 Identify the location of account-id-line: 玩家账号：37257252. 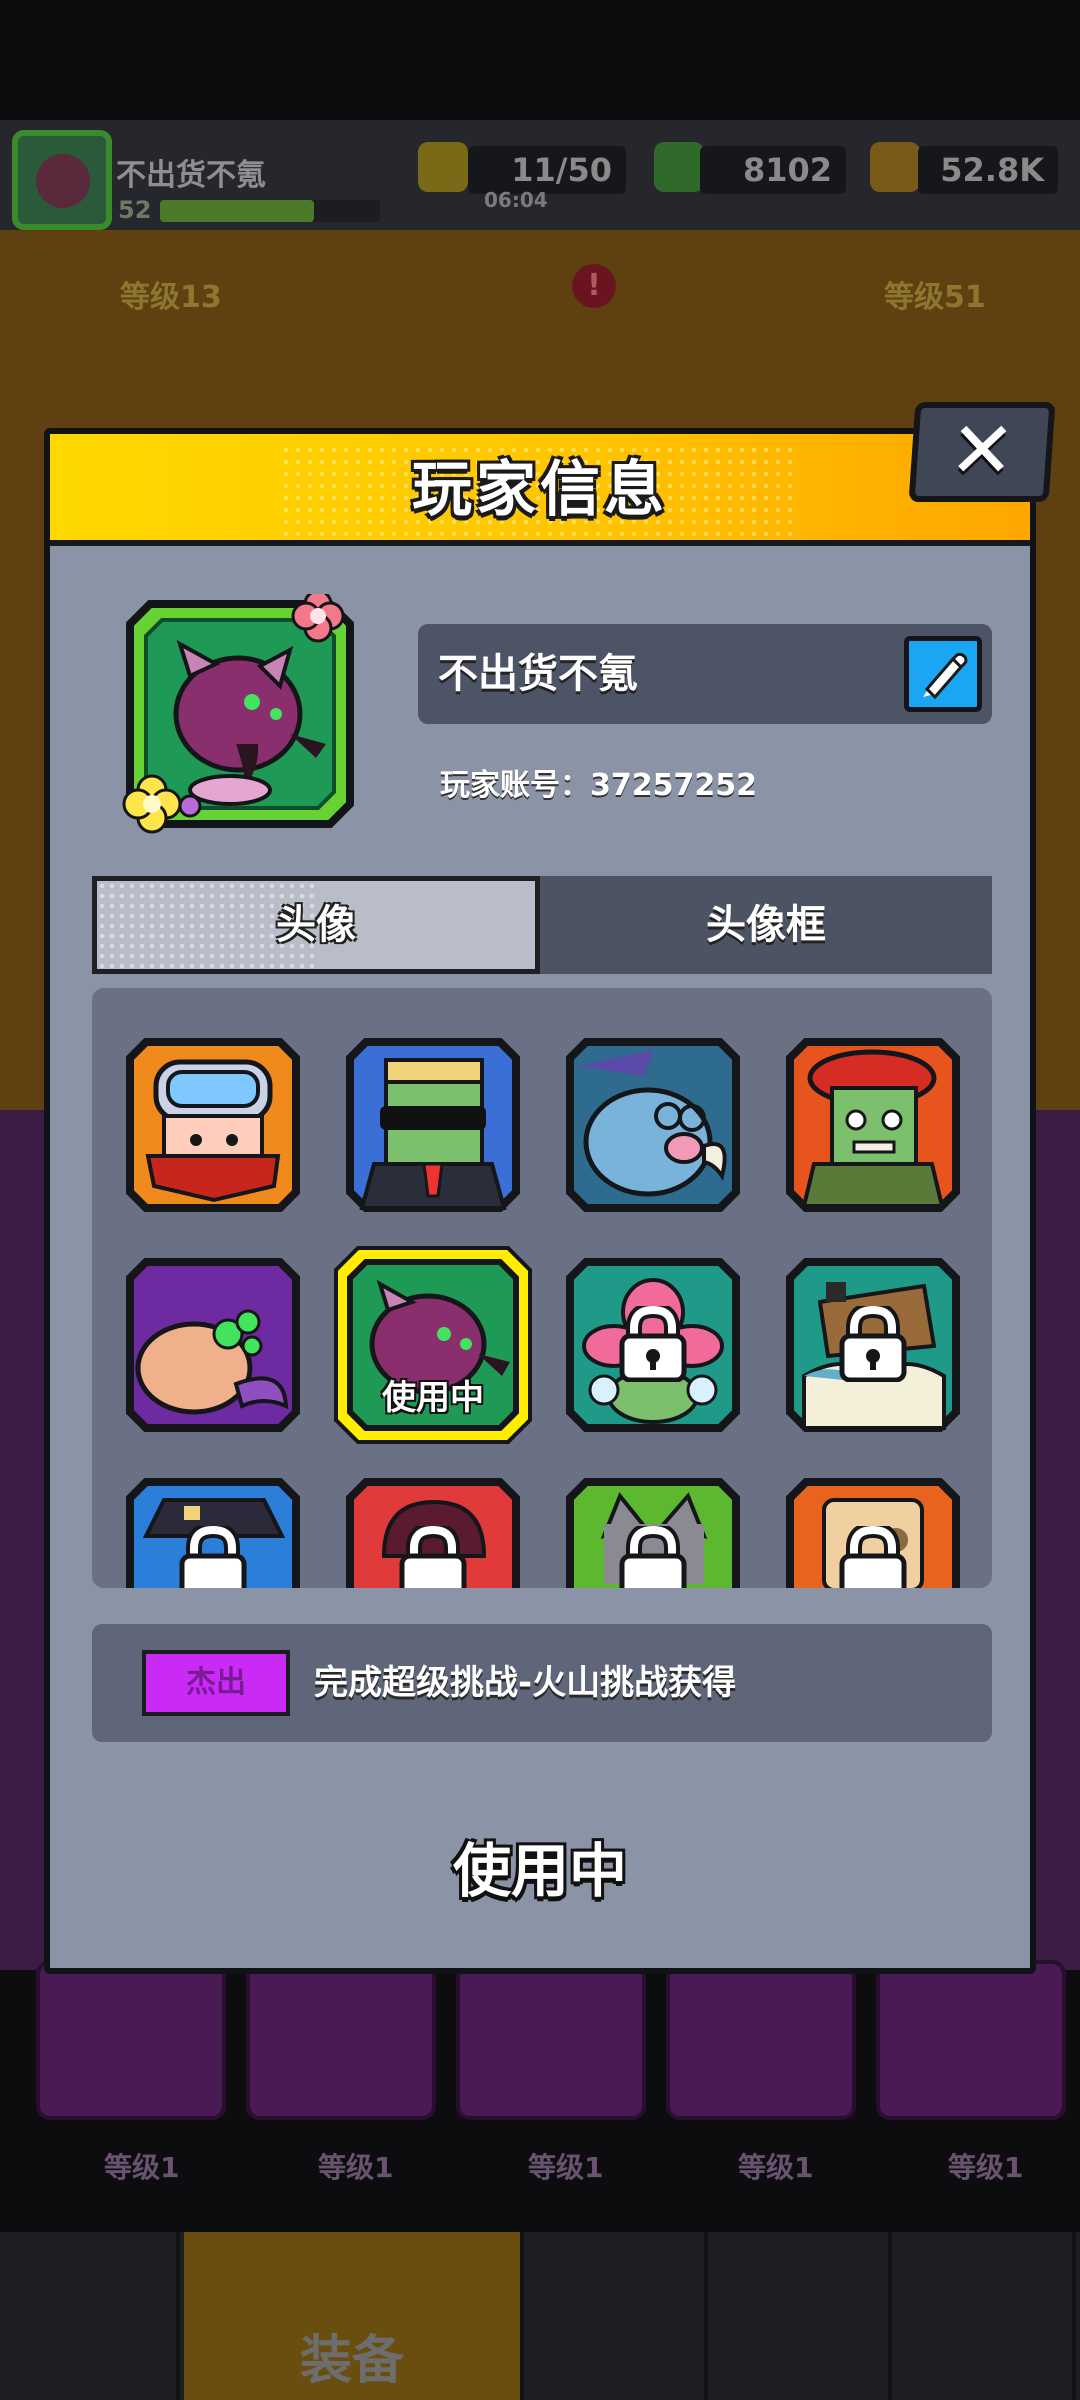
(598, 782).